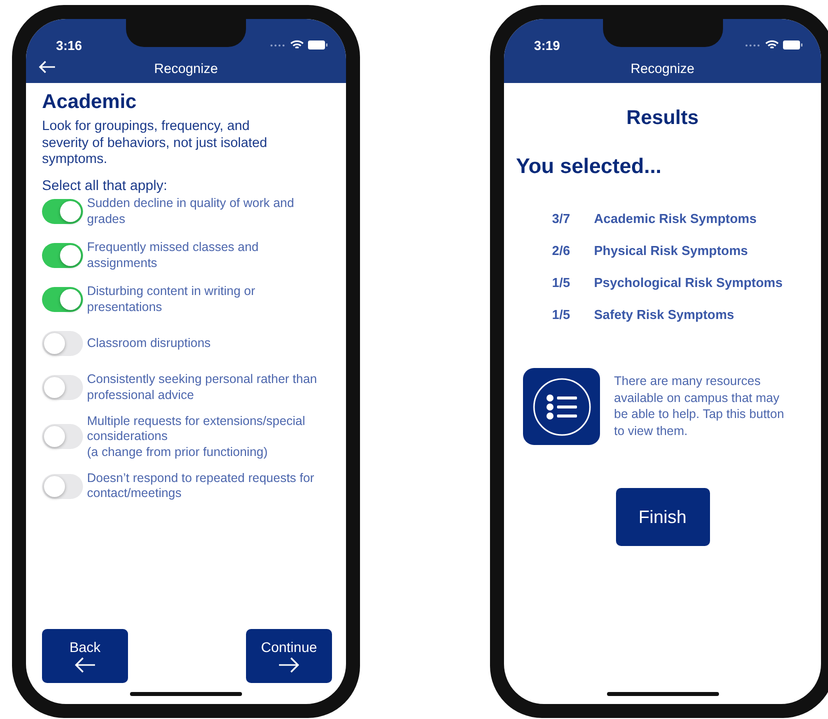 The width and height of the screenshot is (828, 719). I want to click on result-count: 3/7, so click(562, 218).